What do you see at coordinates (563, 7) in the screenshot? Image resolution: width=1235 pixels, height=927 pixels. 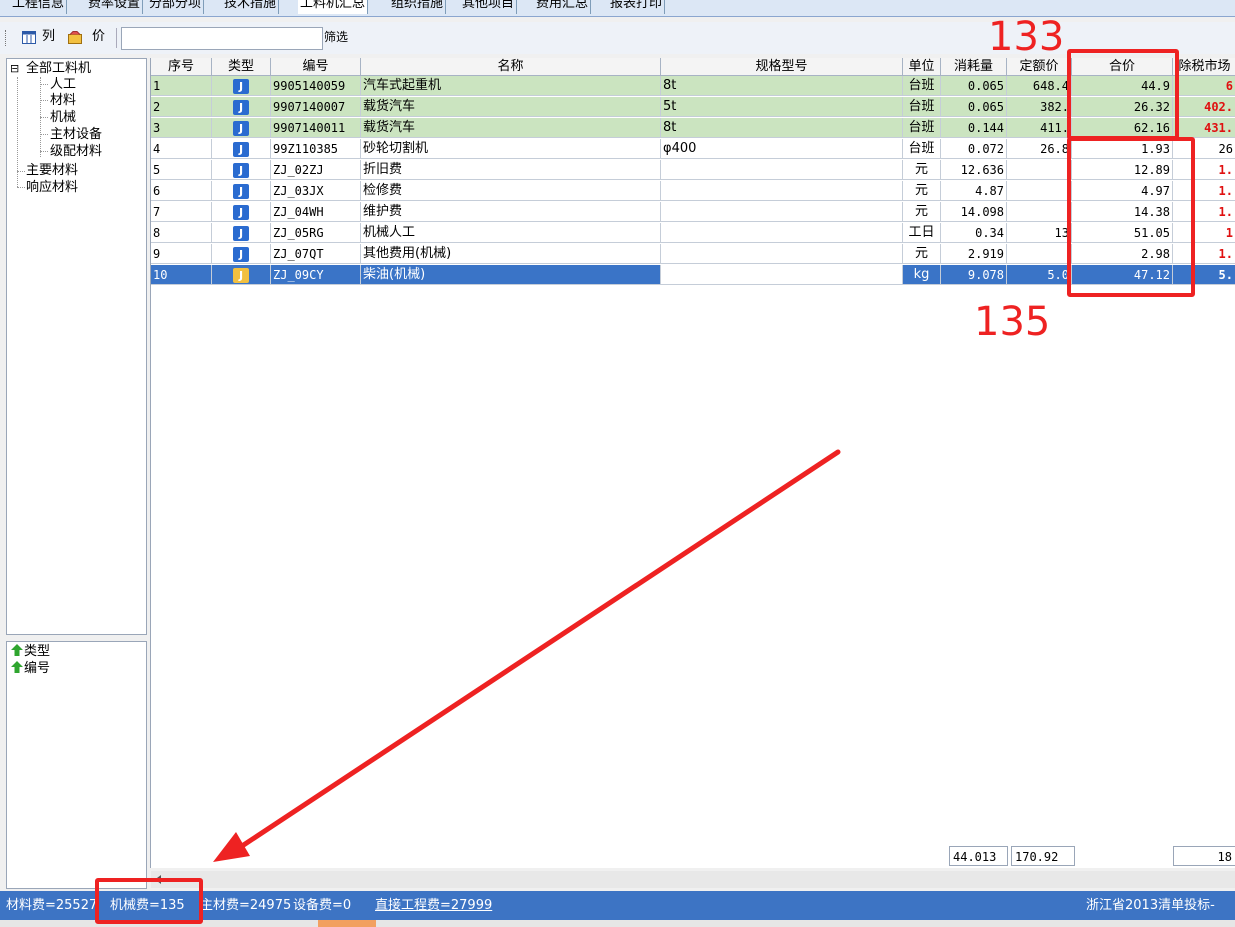 I see `tab-cost-summary: 费用汇总` at bounding box center [563, 7].